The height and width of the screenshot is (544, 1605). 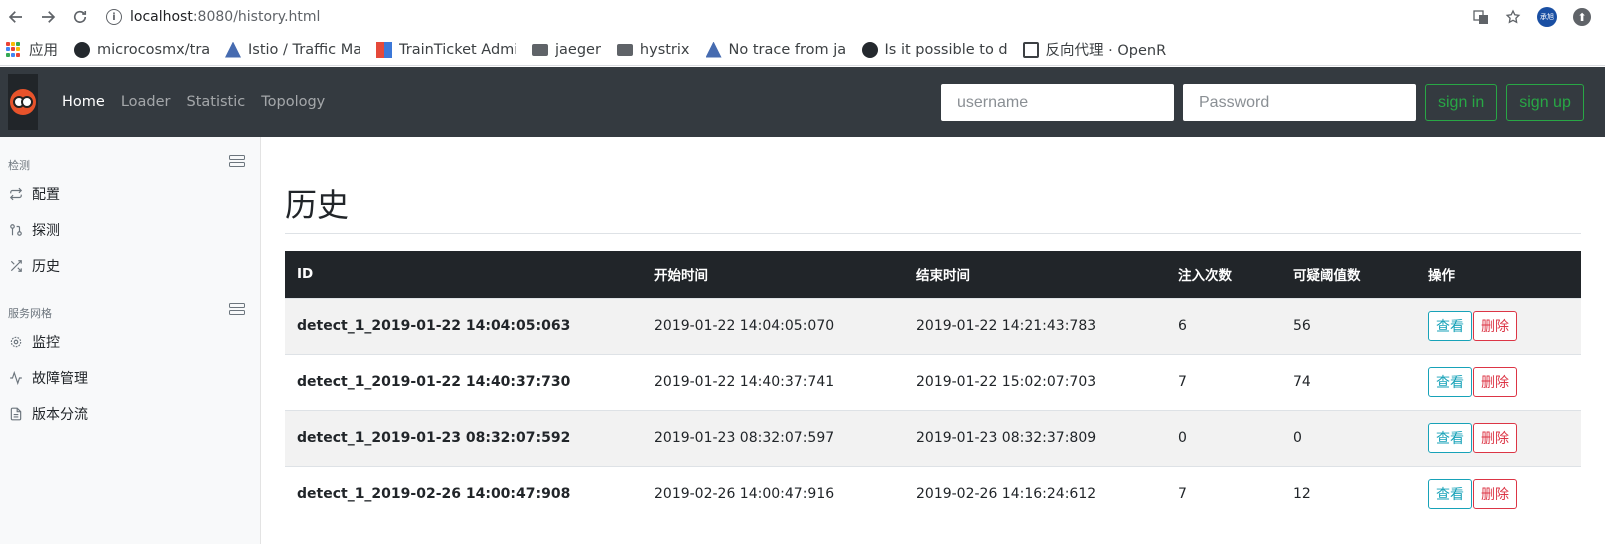 What do you see at coordinates (19, 165) in the screenshot?
I see `sidebar-section-heading: 检测` at bounding box center [19, 165].